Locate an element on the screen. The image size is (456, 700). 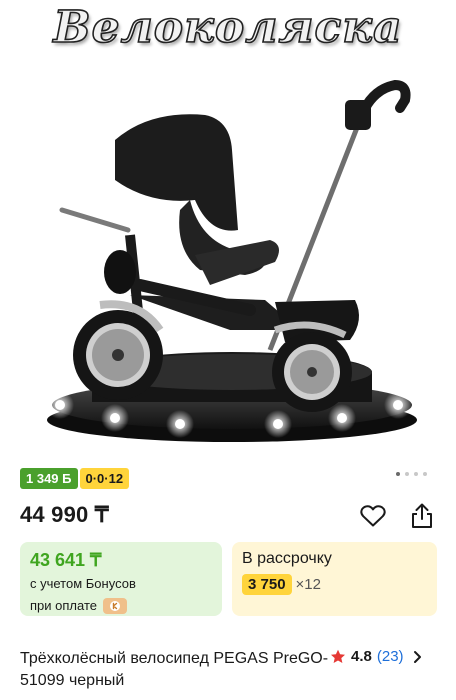
installment-months: ×12 is located at coordinates (308, 584).